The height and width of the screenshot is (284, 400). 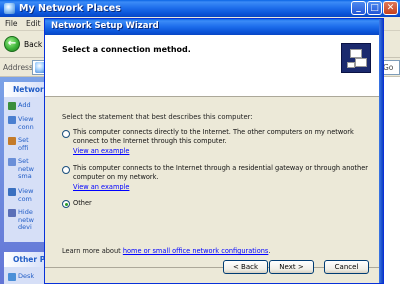 I want to click on option-other-text: Other, so click(x=221, y=203).